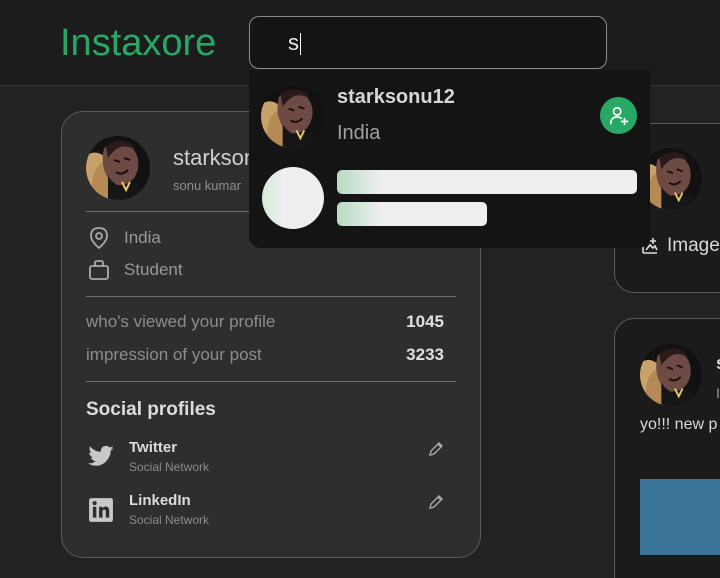 The height and width of the screenshot is (578, 720). What do you see at coordinates (293, 198) in the screenshot?
I see `skeleton-avatar` at bounding box center [293, 198].